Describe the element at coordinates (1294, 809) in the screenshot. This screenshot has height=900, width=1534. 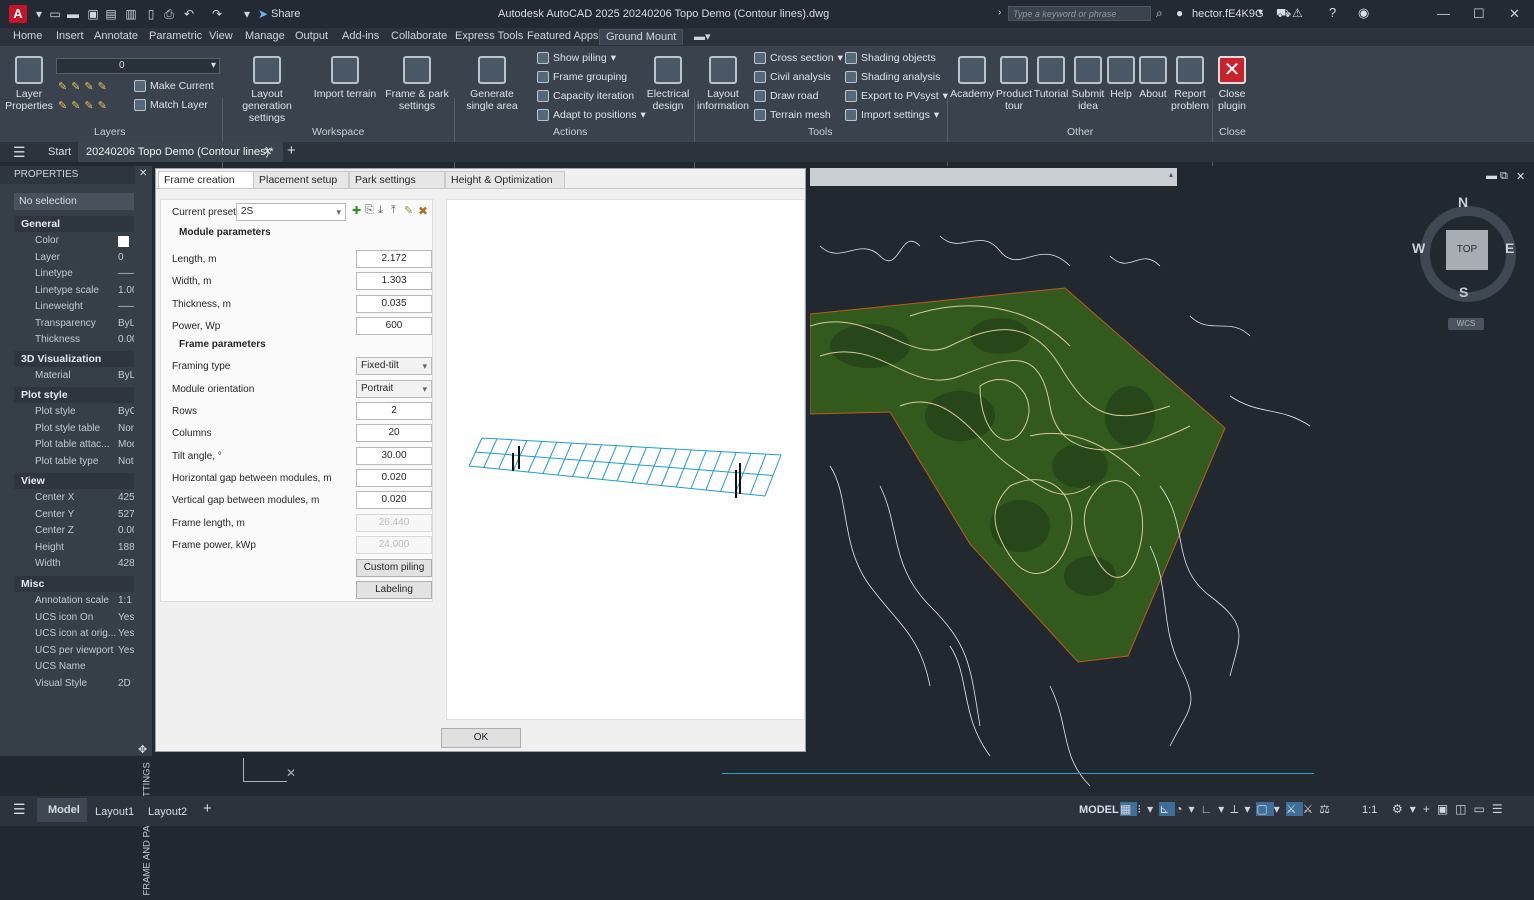
I see `annotation-visibility-icon: ⚔` at that location.